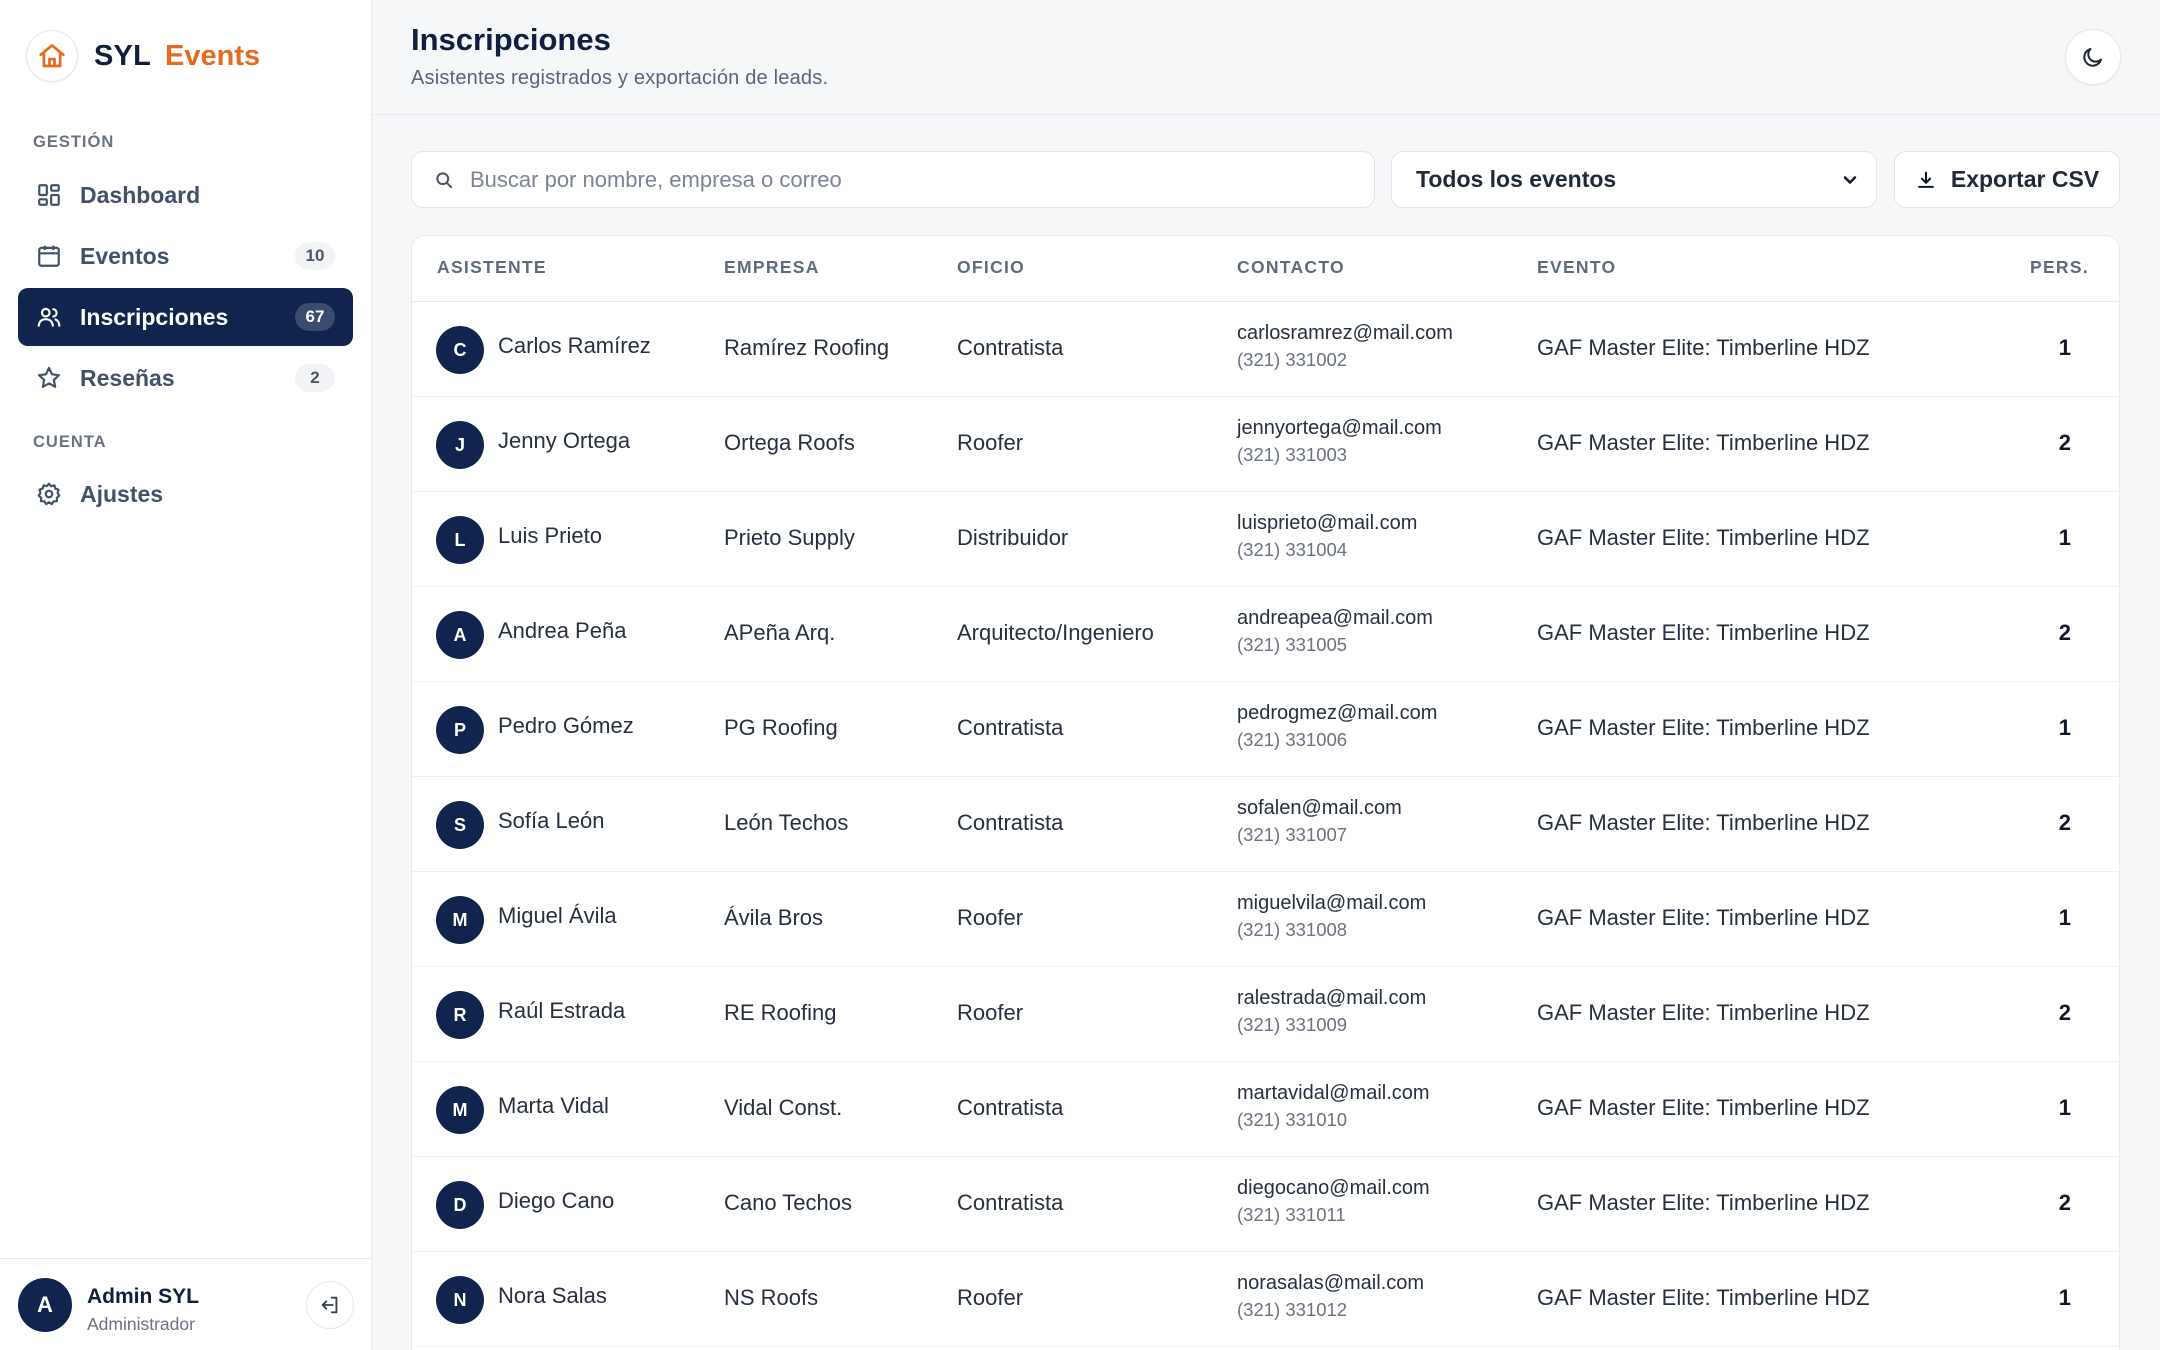 The image size is (2160, 1350). What do you see at coordinates (1291, 267) in the screenshot?
I see `column-header: CONTACTO` at bounding box center [1291, 267].